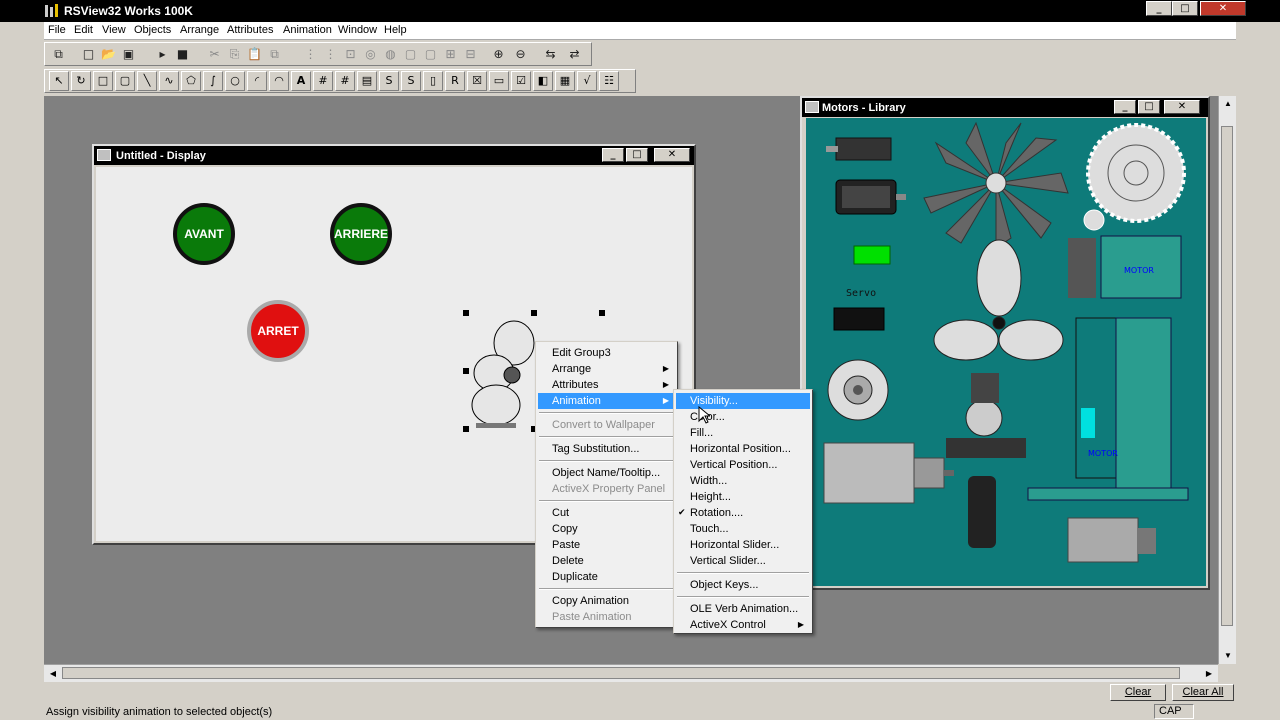  Describe the element at coordinates (147, 81) in the screenshot. I see `line-icon: ╲` at that location.